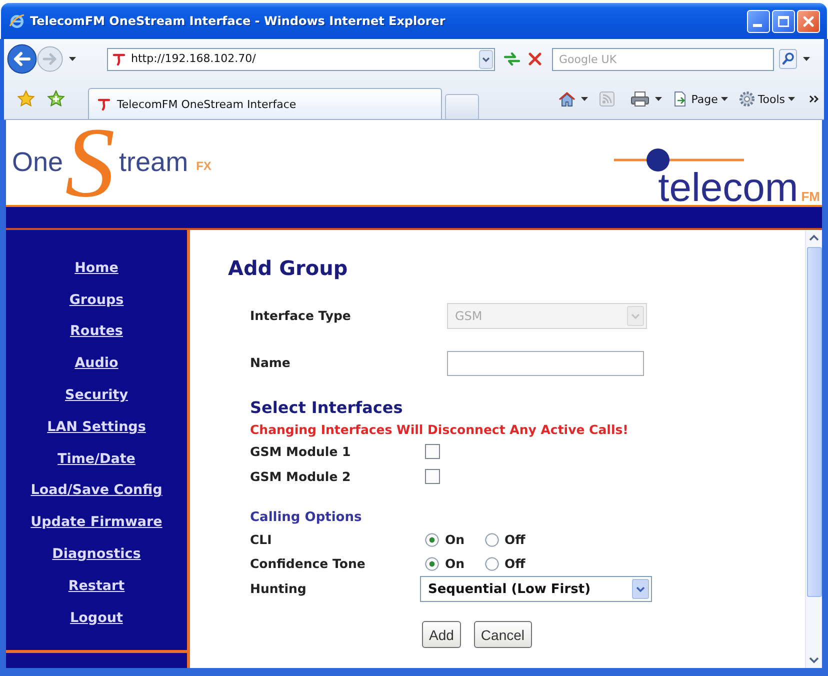  I want to click on field-label: GSM Module 1, so click(300, 452).